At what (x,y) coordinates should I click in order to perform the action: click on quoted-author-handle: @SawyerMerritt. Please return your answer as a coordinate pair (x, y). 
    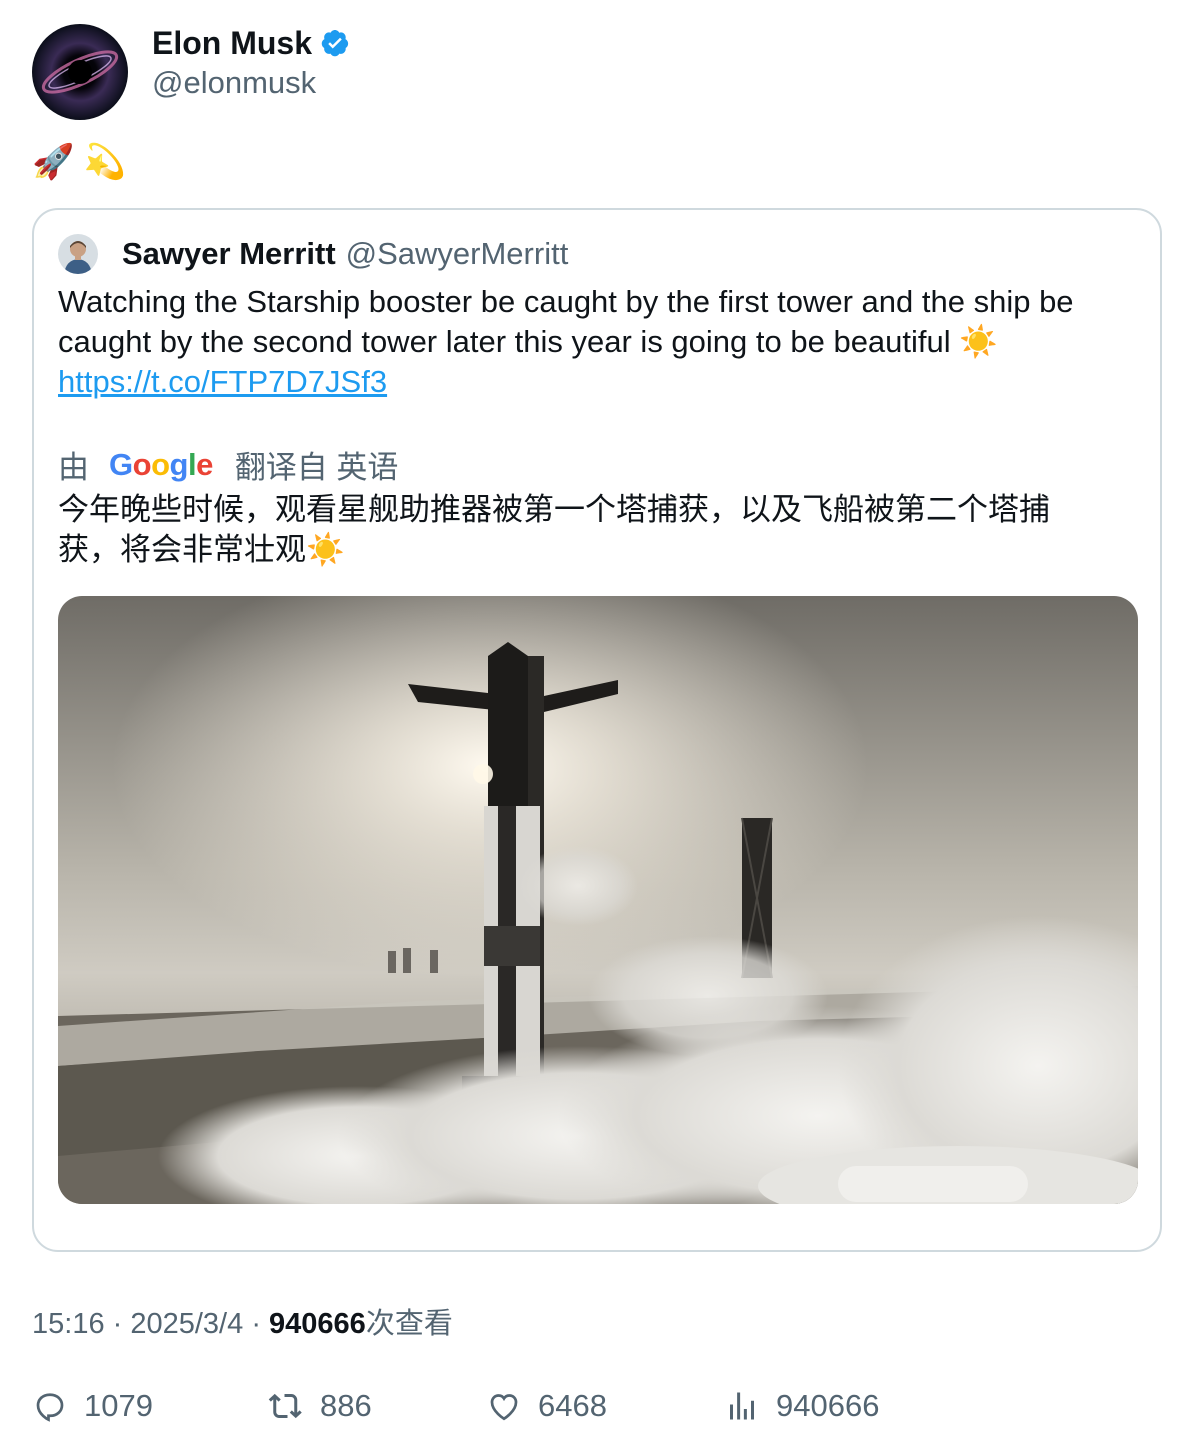
    Looking at the image, I should click on (457, 253).